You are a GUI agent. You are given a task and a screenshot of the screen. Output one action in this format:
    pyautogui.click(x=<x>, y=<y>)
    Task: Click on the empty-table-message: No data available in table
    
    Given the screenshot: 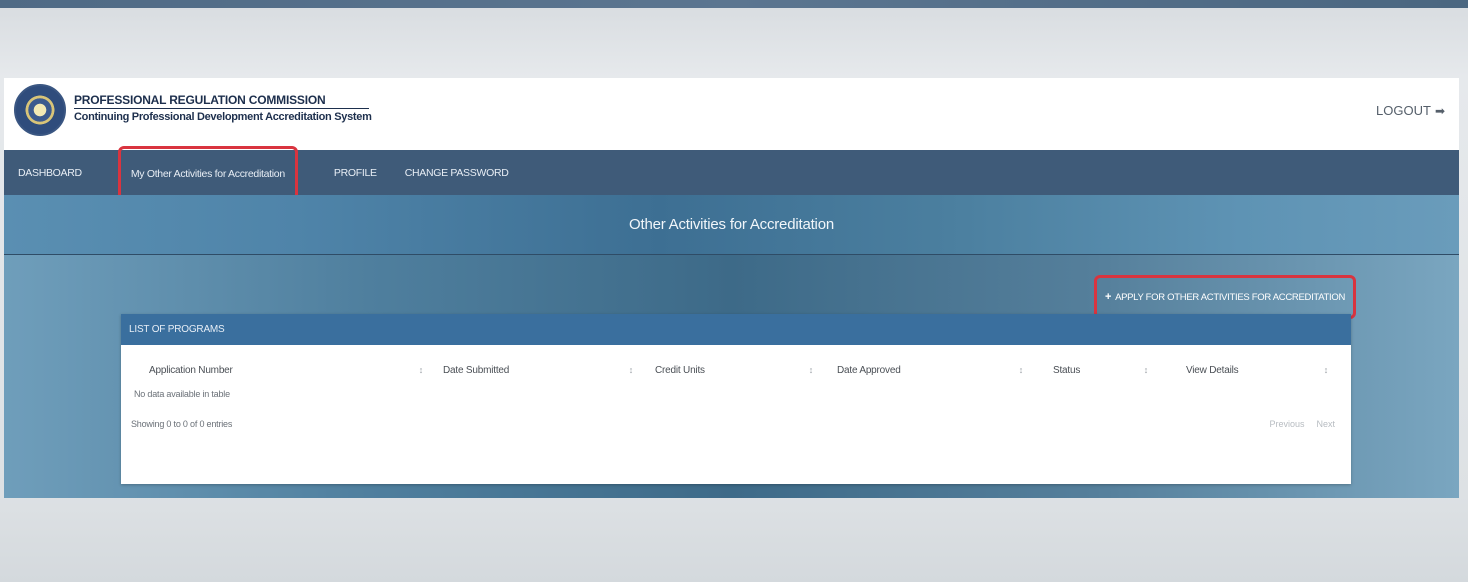 What is the action you would take?
    pyautogui.click(x=182, y=394)
    